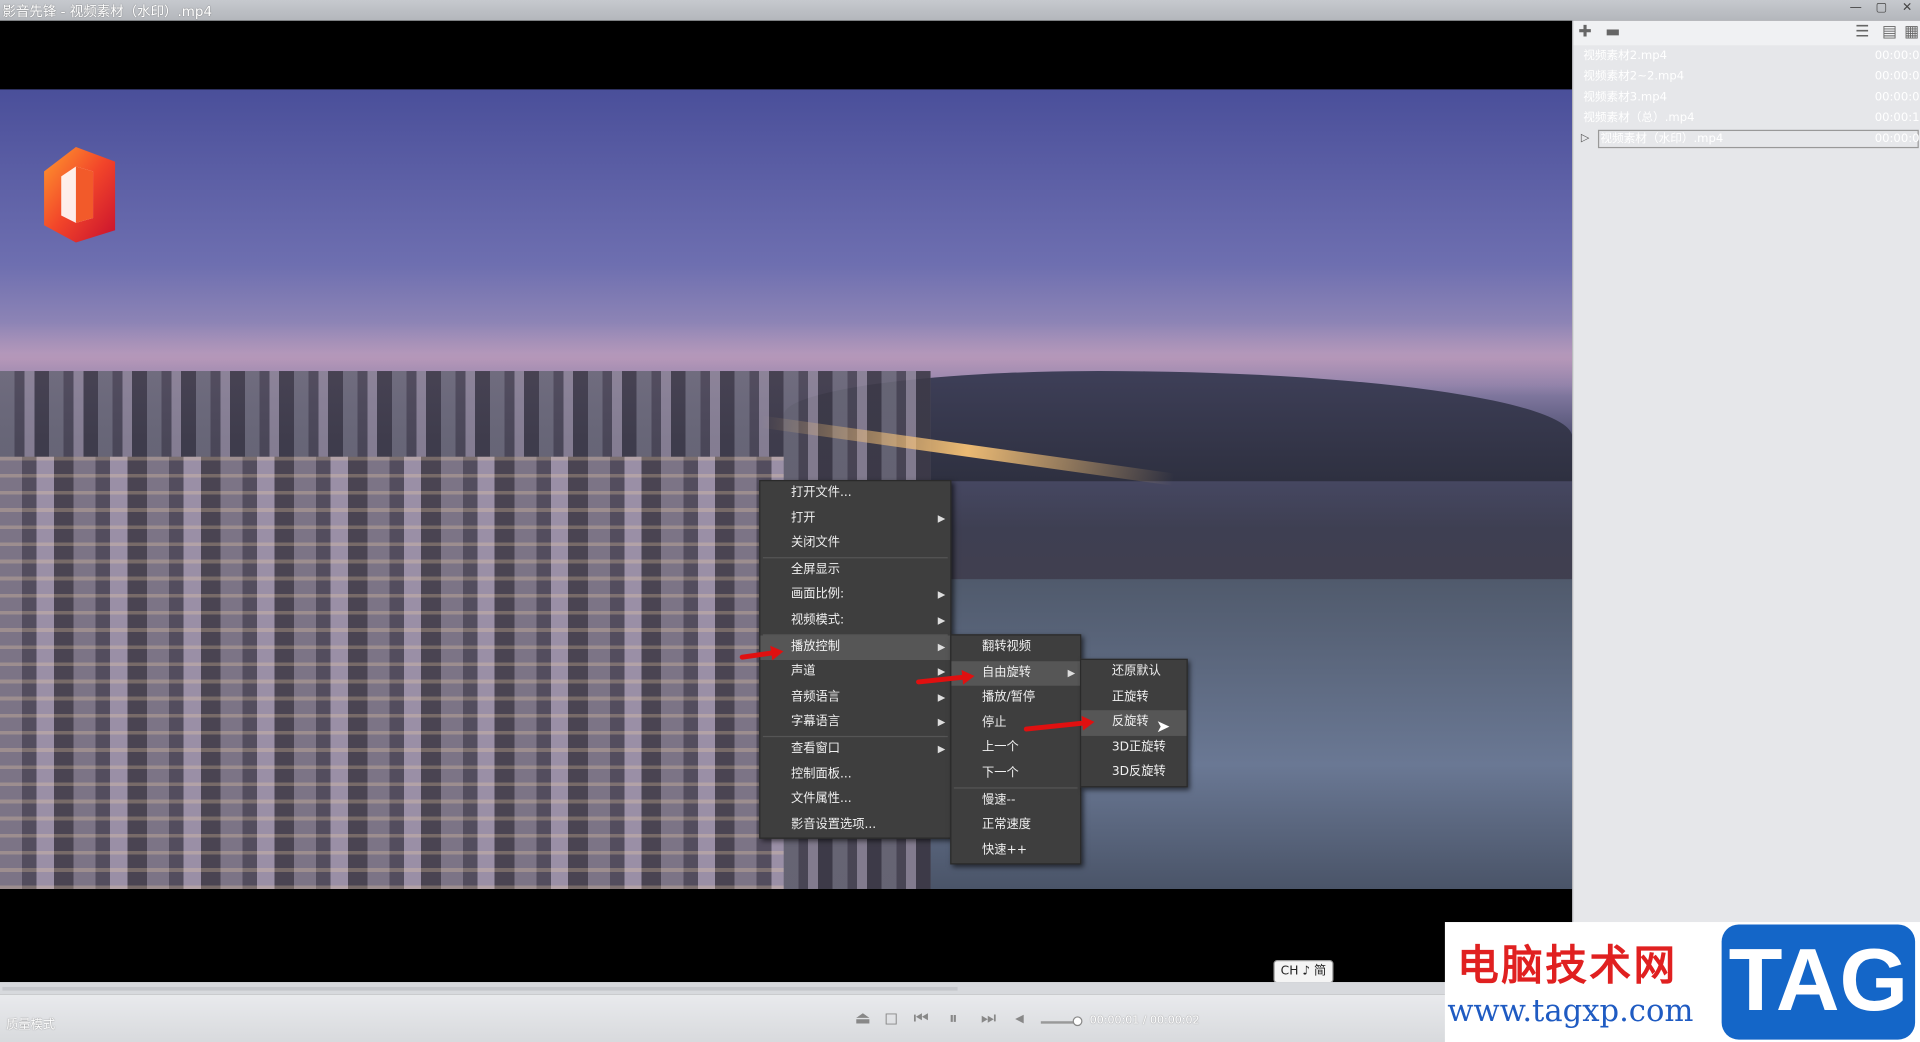 The height and width of the screenshot is (1042, 1920). Describe the element at coordinates (1133, 697) in the screenshot. I see `menu-item-rotate-clockwise: 正旋转` at that location.